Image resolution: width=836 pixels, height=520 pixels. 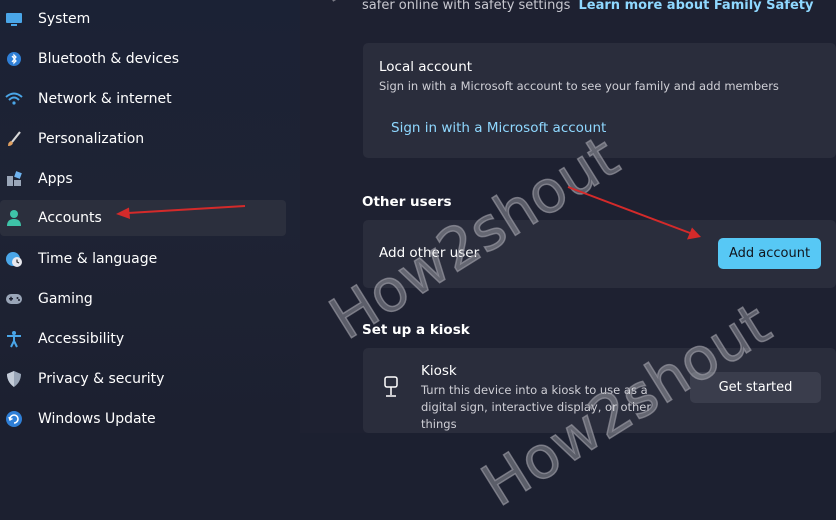 What do you see at coordinates (14, 419) in the screenshot?
I see `update-icon` at bounding box center [14, 419].